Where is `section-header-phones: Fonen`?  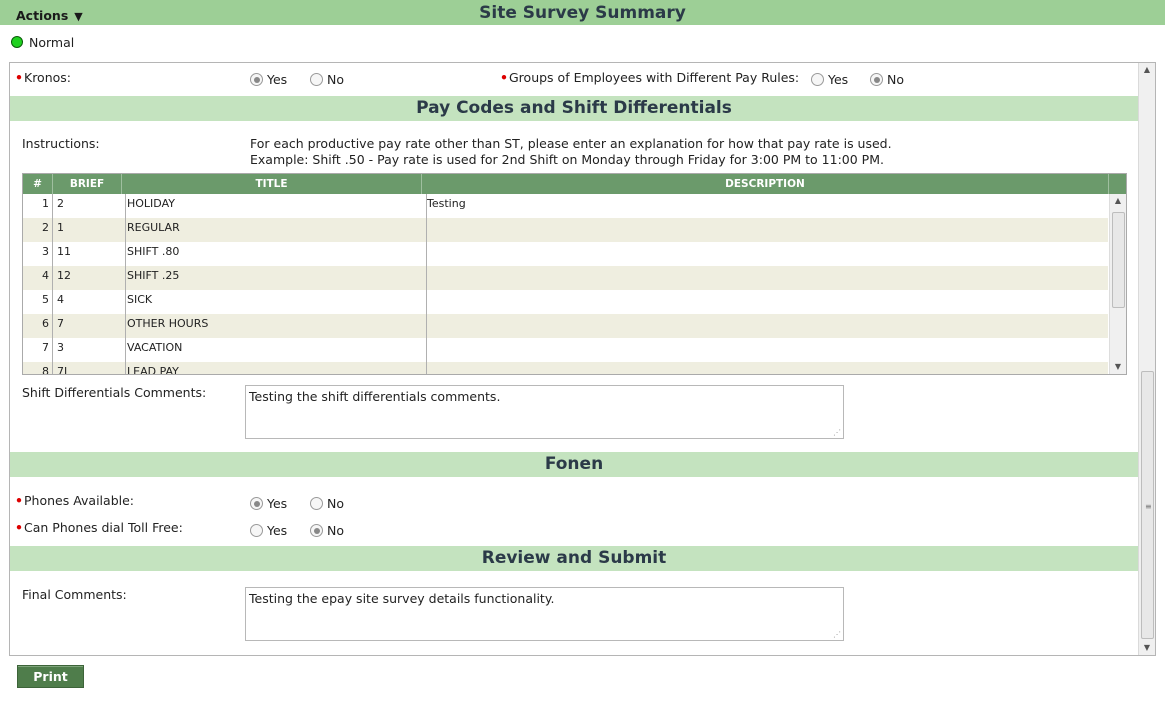 section-header-phones: Fonen is located at coordinates (574, 464).